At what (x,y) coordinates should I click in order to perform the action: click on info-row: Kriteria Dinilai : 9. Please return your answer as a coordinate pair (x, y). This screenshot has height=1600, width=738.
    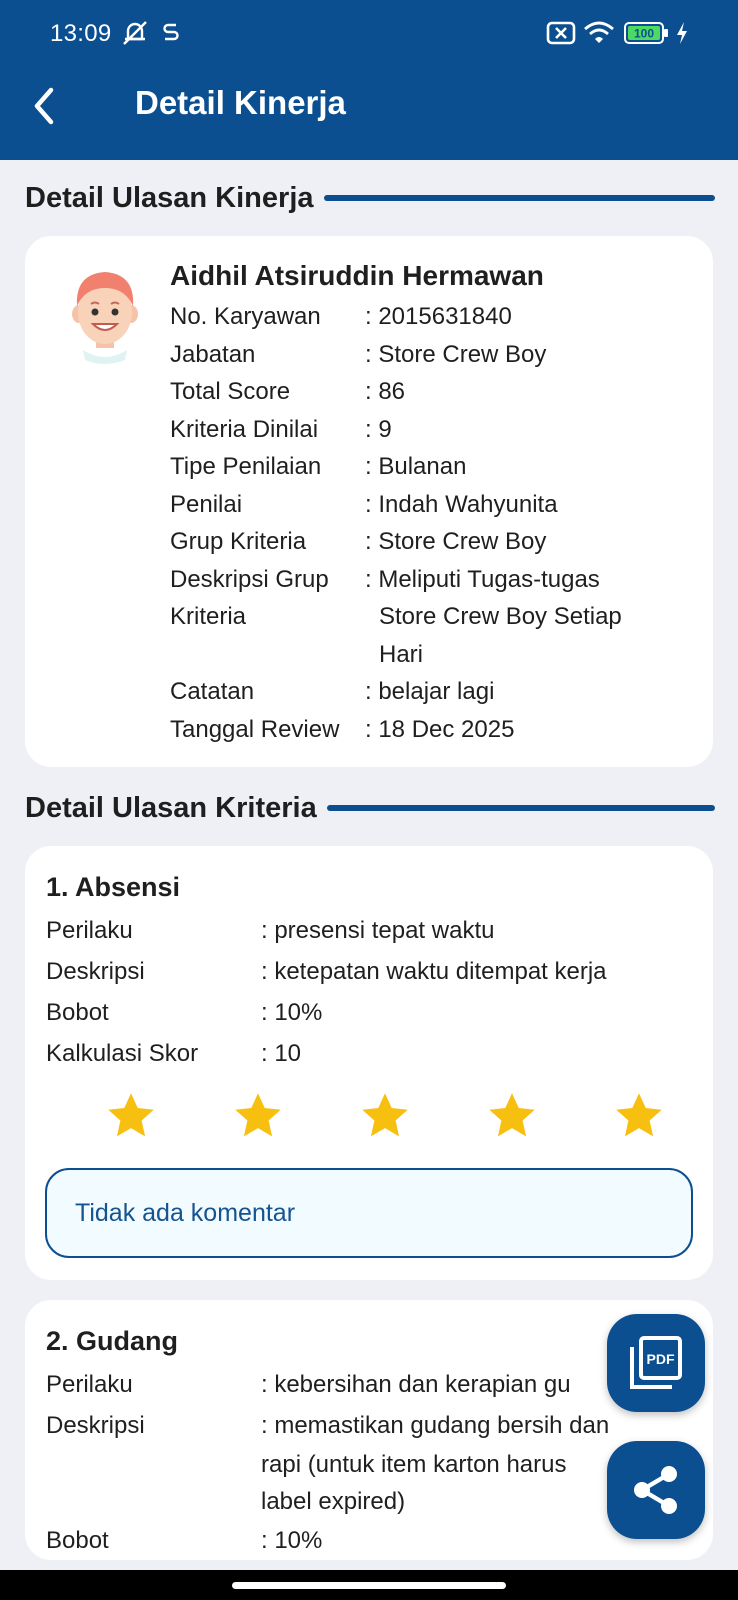
    Looking at the image, I should click on (430, 430).